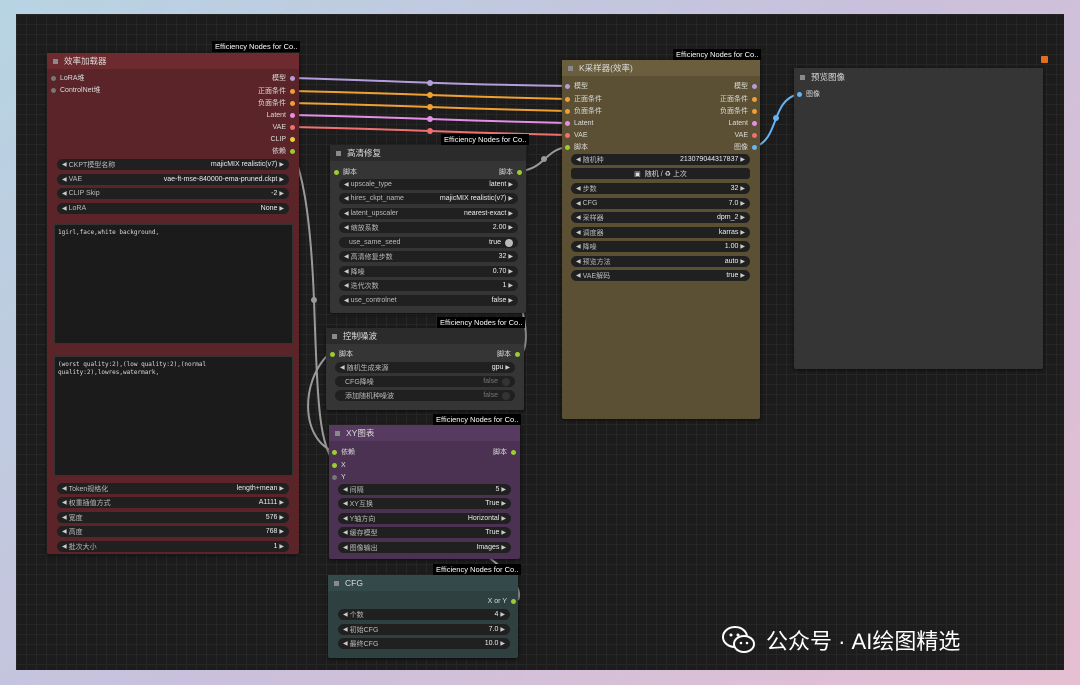 The image size is (1080, 685). I want to click on ckpt-widget: ◀ CKPT模型名称 majicMIX realistic(v7) ▶, so click(173, 164).